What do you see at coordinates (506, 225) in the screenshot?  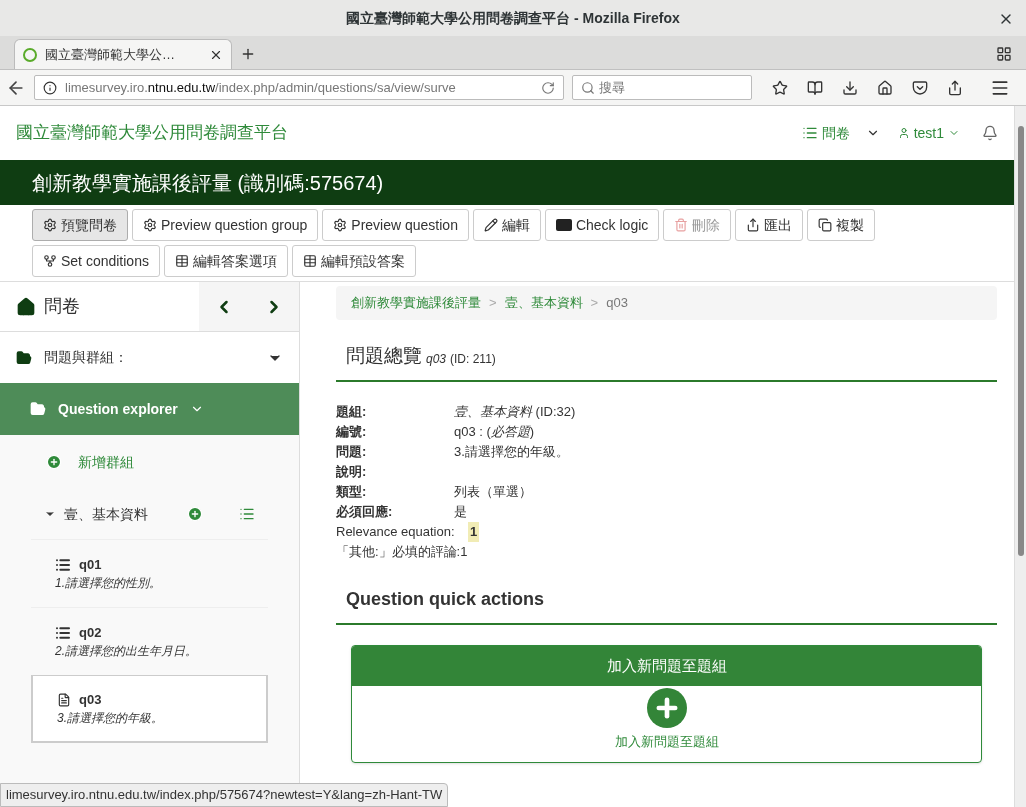 I see `toolbar-button: 編輯` at bounding box center [506, 225].